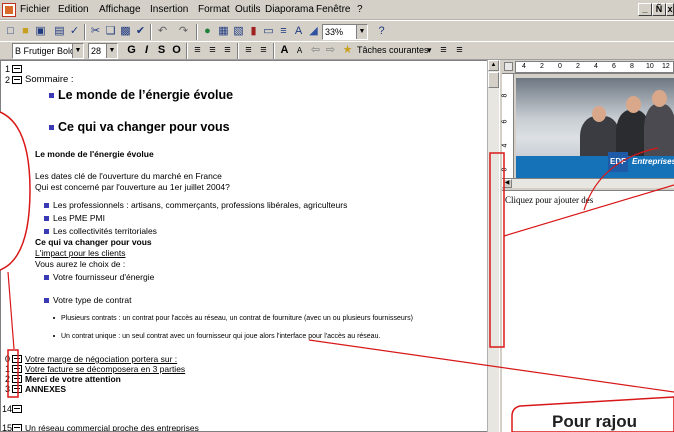 The height and width of the screenshot is (432, 674). What do you see at coordinates (80, 264) in the screenshot?
I see `outline-line: Vous aurez le choix de :` at bounding box center [80, 264].